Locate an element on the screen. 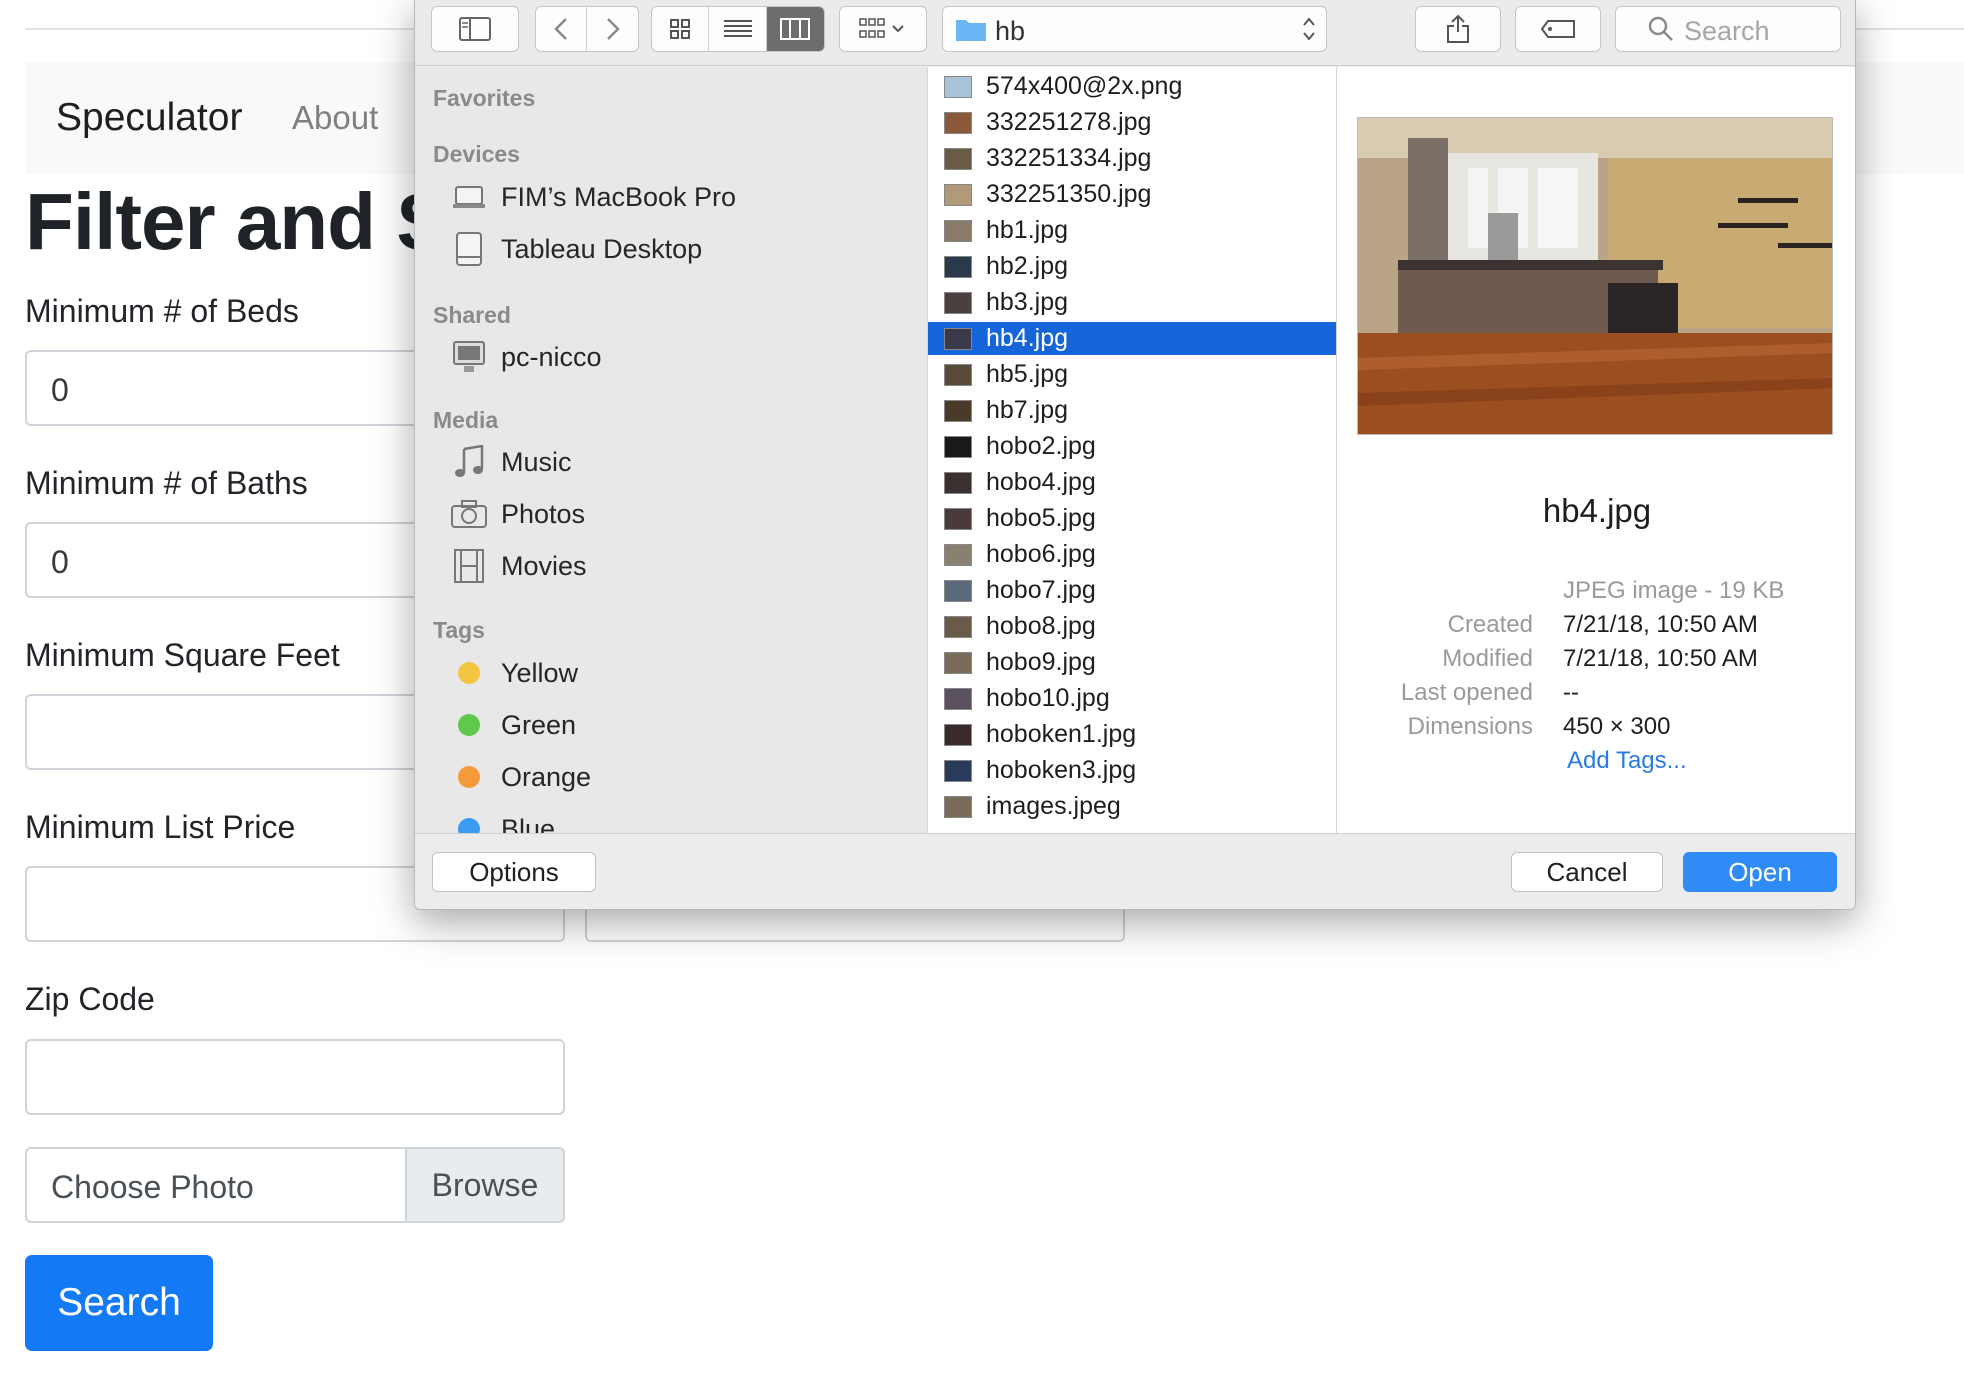  file-name: 332251350.jpg is located at coordinates (1069, 194).